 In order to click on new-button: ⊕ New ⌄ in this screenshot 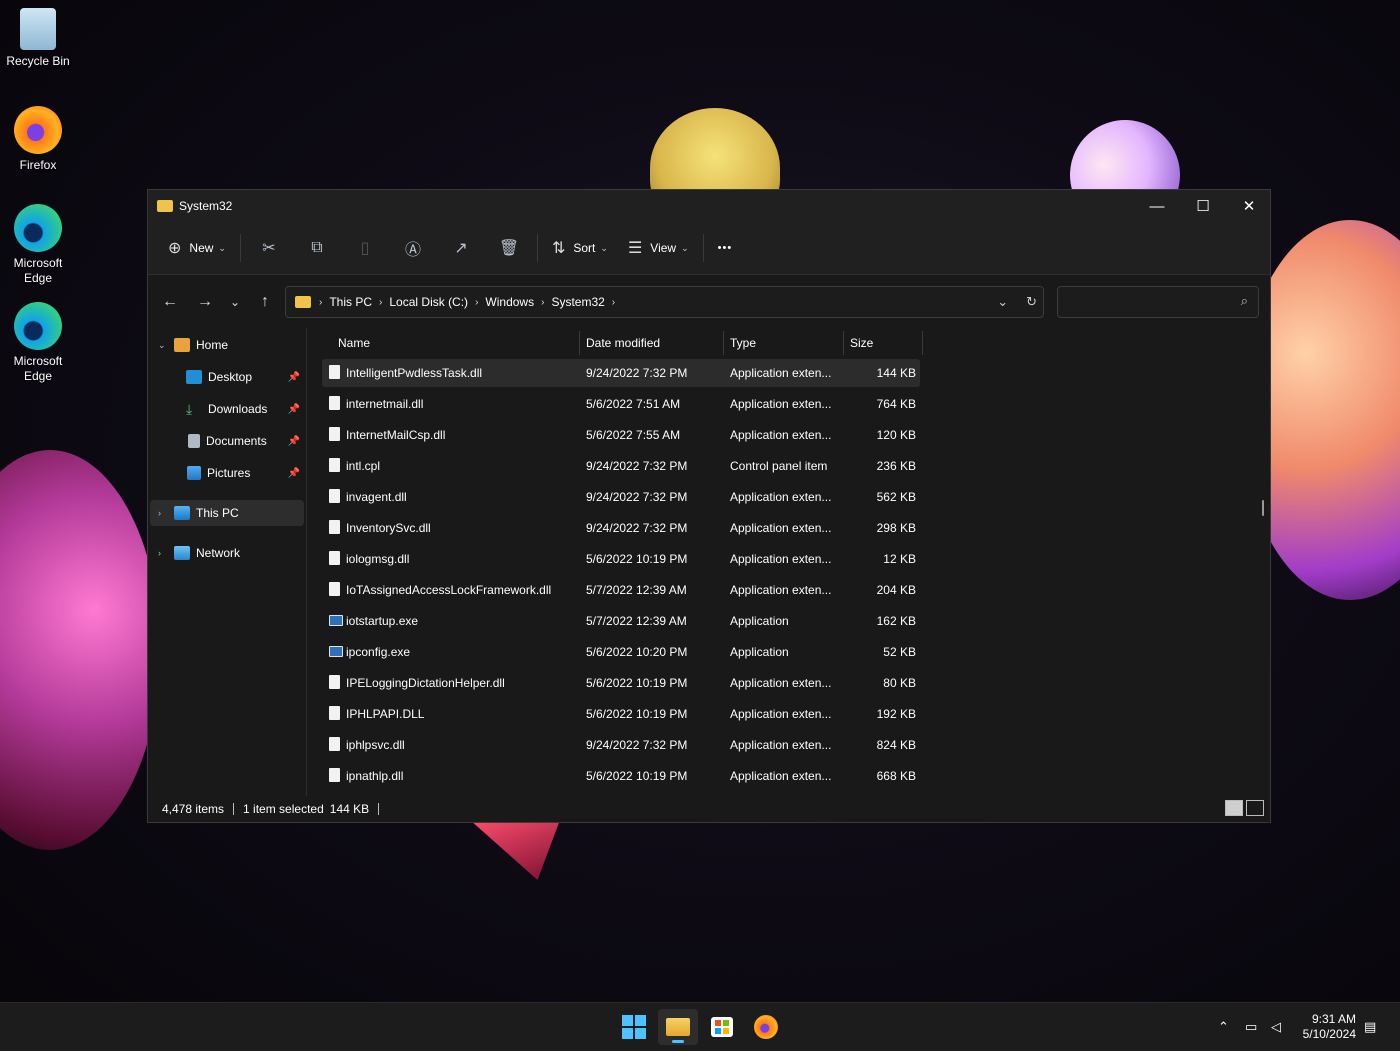, I will do `click(197, 248)`.